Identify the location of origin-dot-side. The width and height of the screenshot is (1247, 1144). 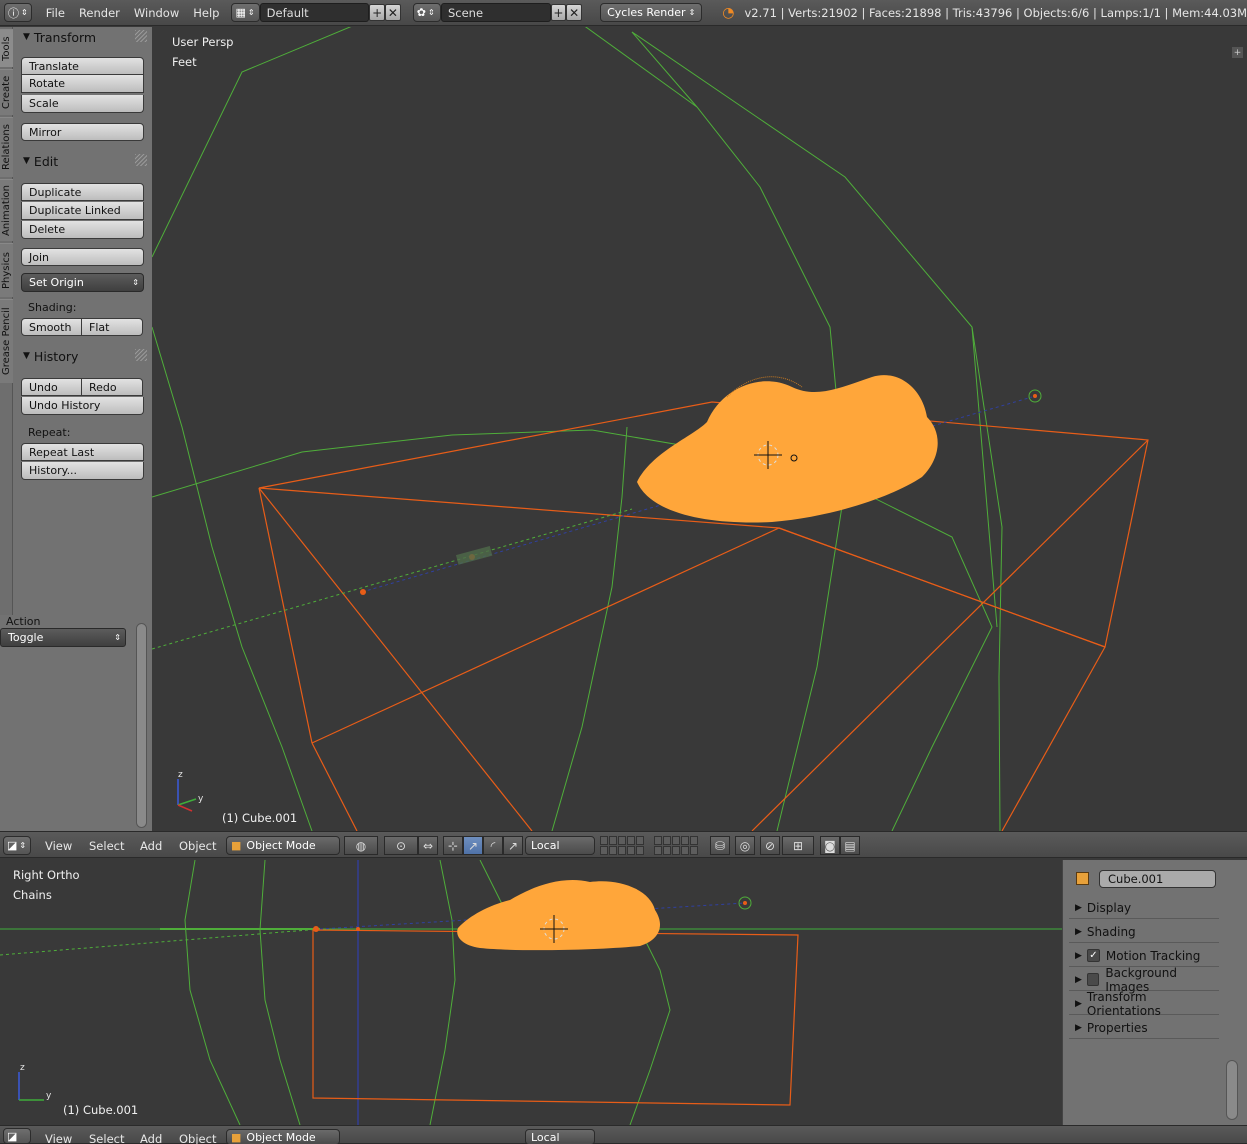
(358, 929).